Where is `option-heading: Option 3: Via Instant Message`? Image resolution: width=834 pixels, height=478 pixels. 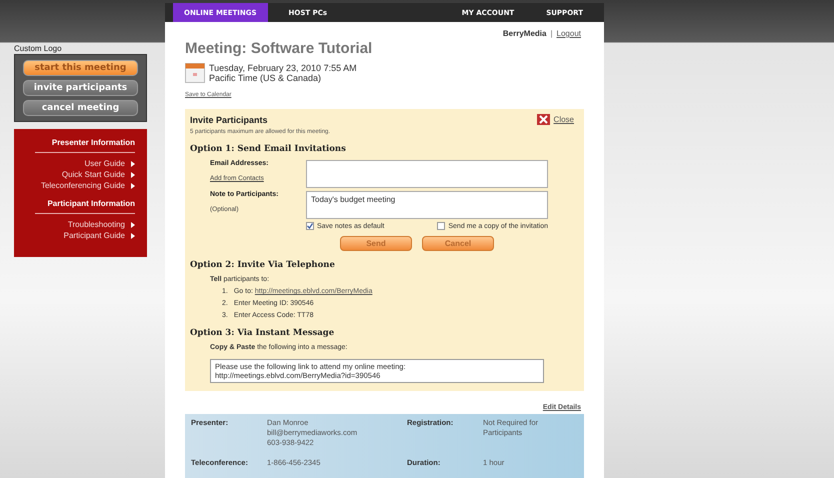
option-heading: Option 3: Via Instant Message is located at coordinates (263, 333).